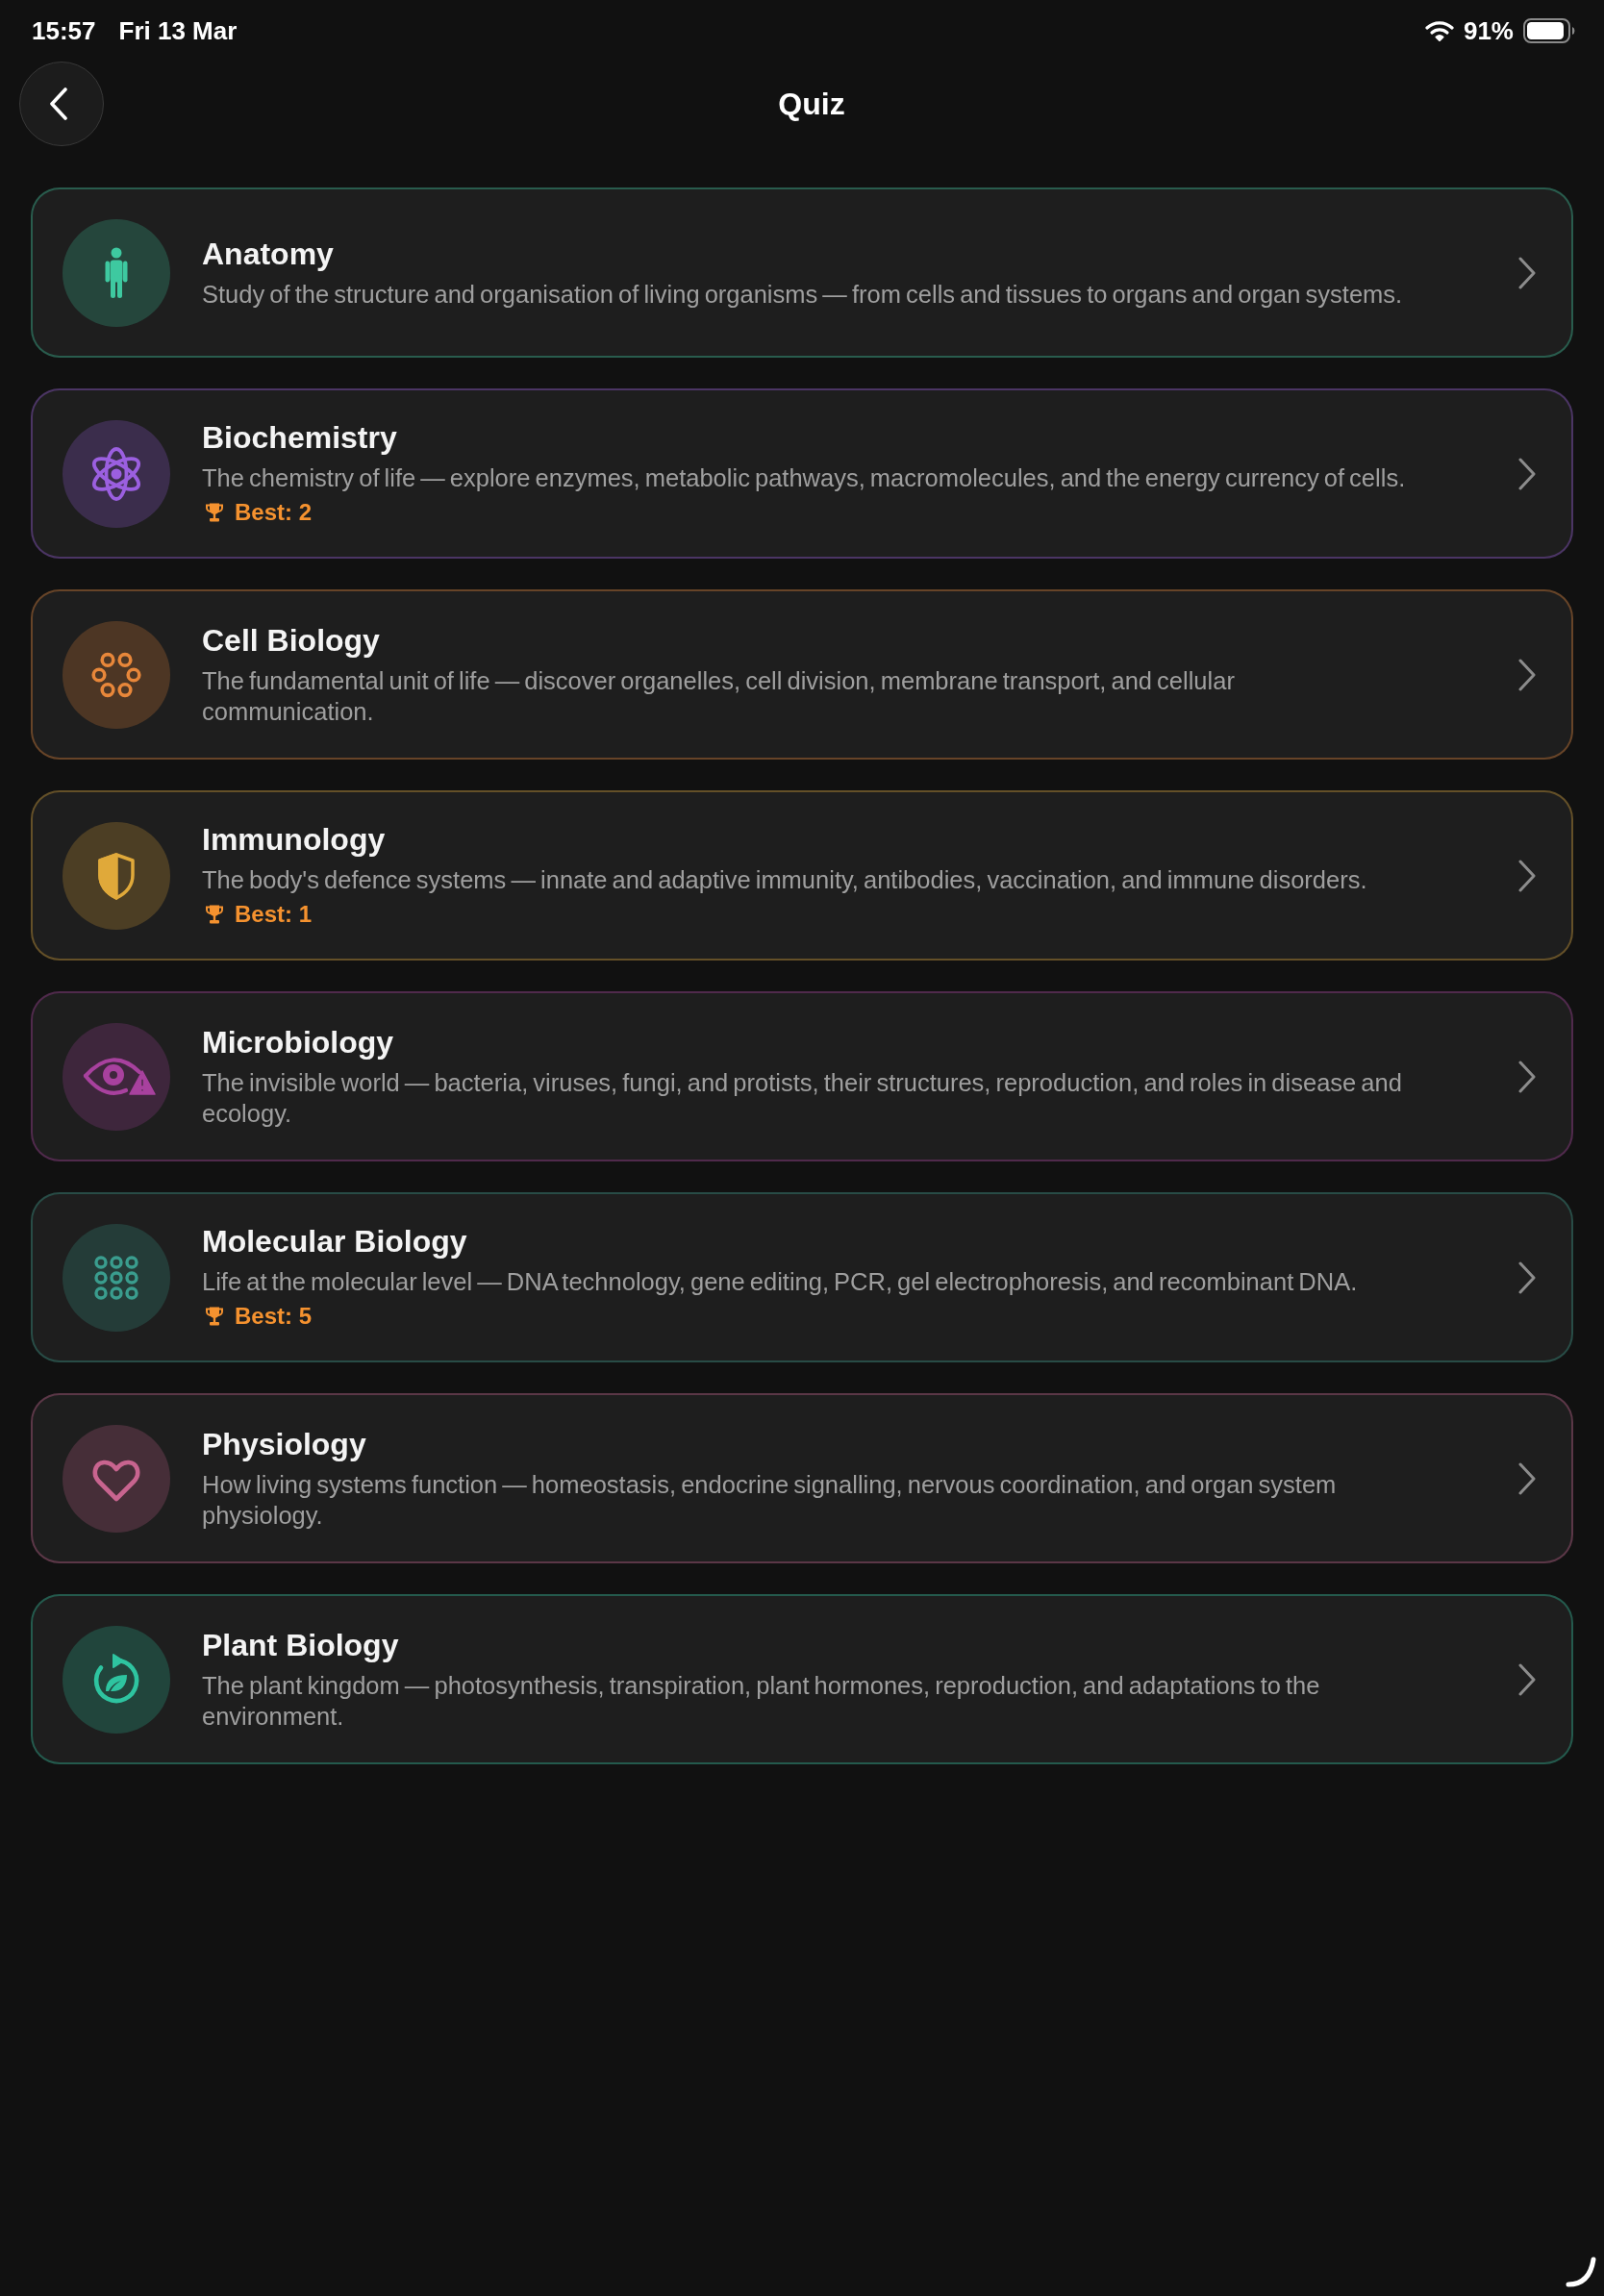 The width and height of the screenshot is (1604, 2296). I want to click on topic-card: Biochemistry The chemistry of life — explore enzymes, metabolic pathways, macromolecules, and the energy currency of cells. Best: 2, so click(802, 473).